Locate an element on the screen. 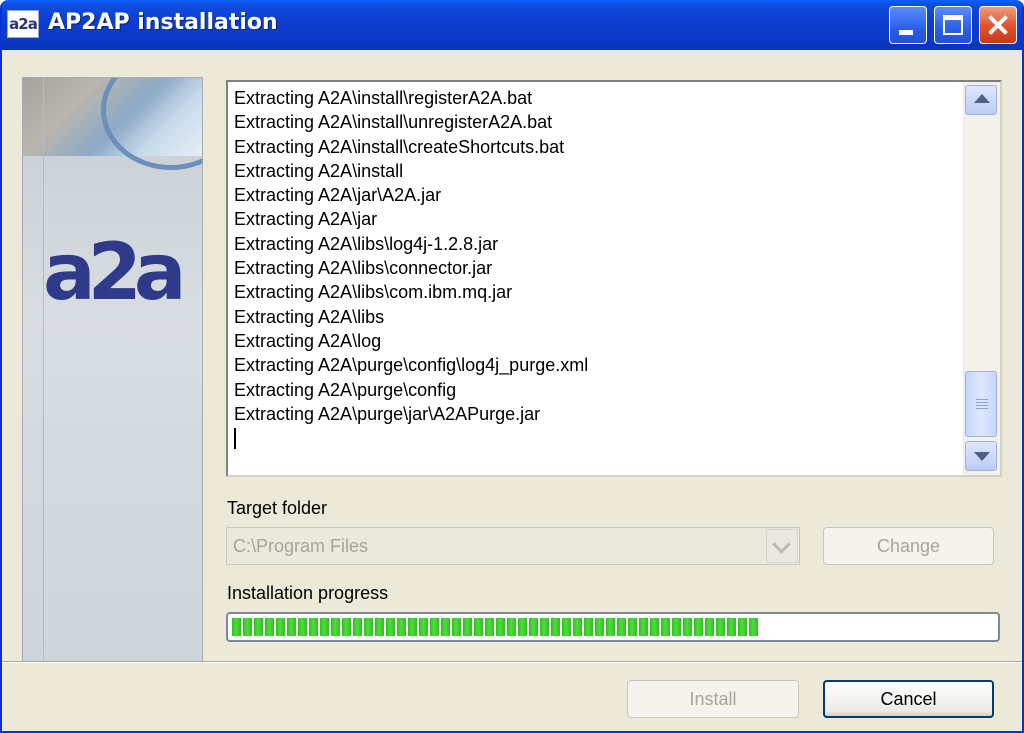  log-line: Extracting A2A\install\registerA2A.bat is located at coordinates (383, 98).